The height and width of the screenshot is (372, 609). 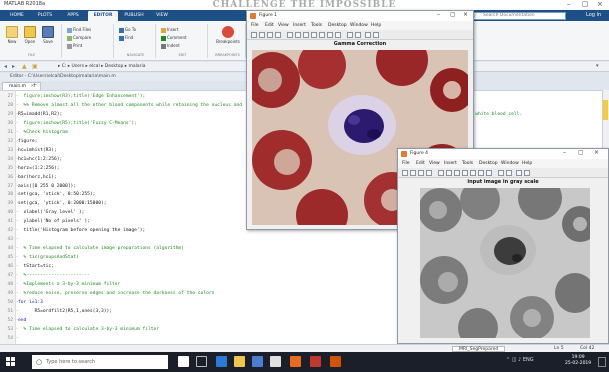 What do you see at coordinates (5, 66) in the screenshot?
I see `back-arrow-icon: ◂` at bounding box center [5, 66].